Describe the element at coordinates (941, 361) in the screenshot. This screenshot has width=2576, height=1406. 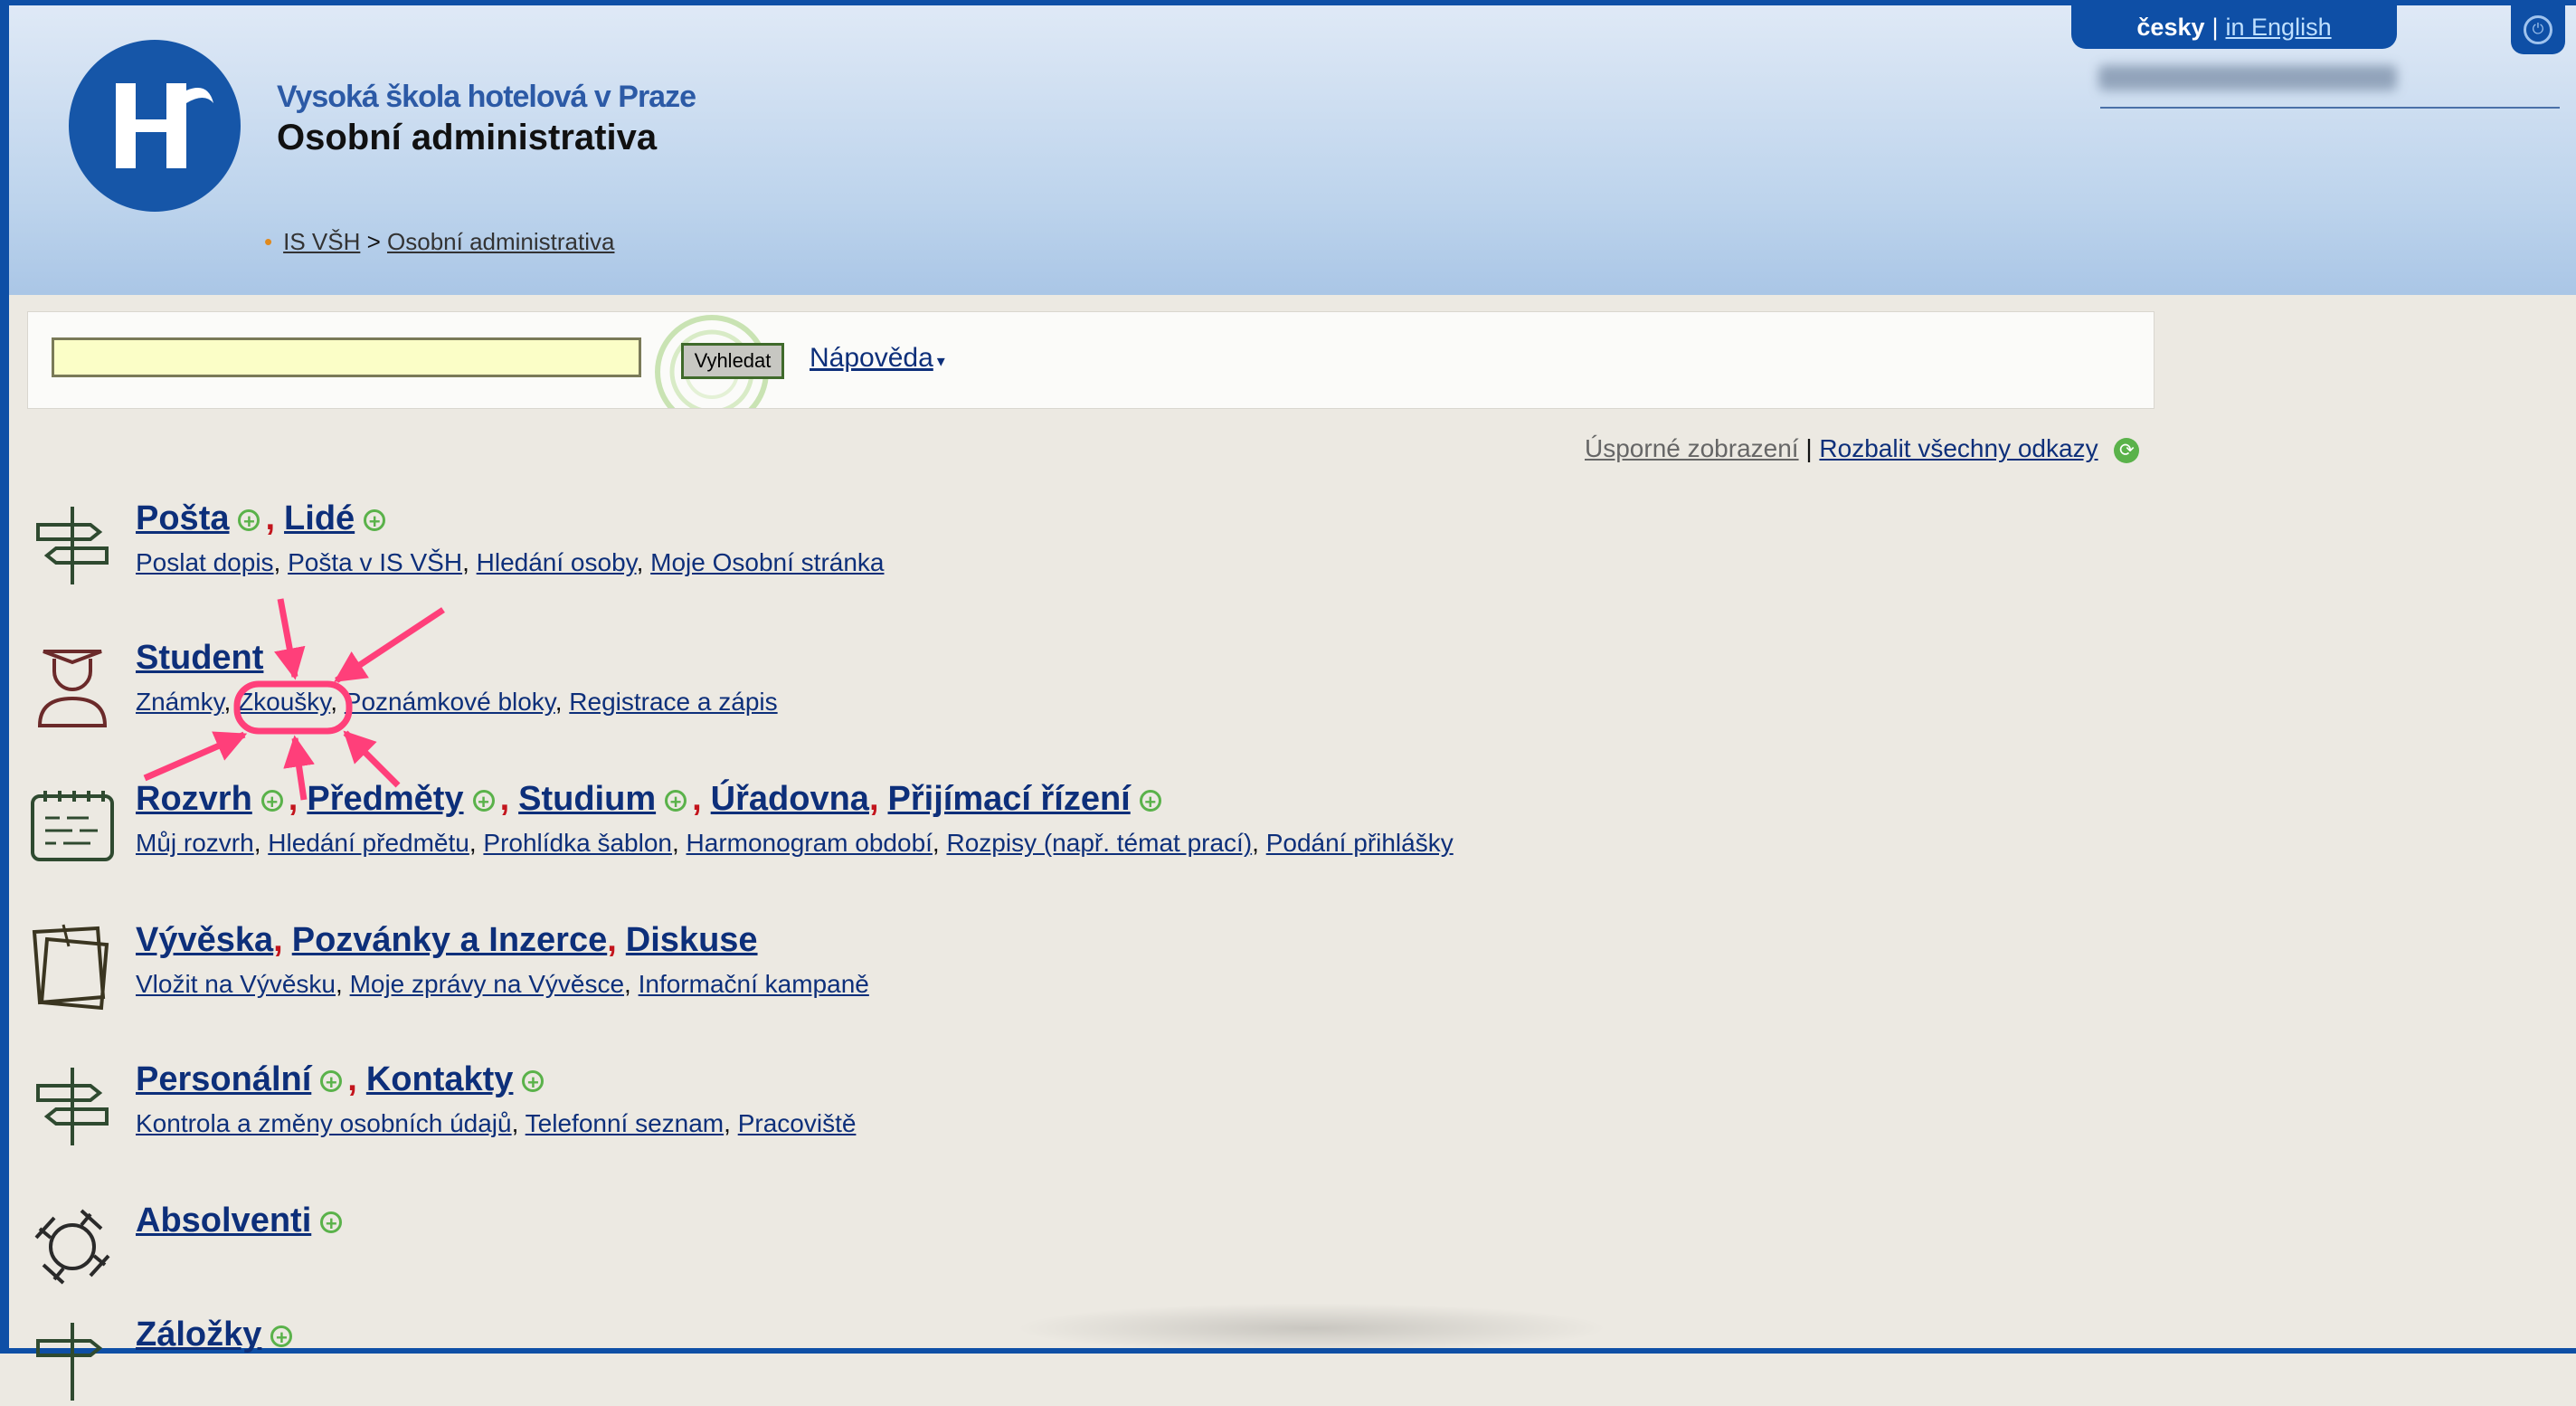
I see `chevron-down-icon: ▾` at that location.